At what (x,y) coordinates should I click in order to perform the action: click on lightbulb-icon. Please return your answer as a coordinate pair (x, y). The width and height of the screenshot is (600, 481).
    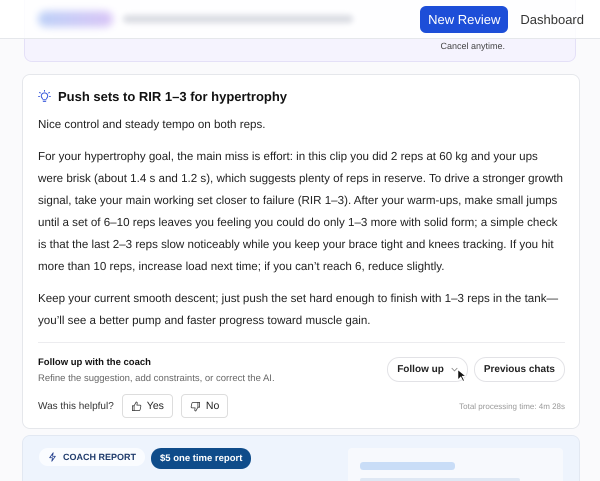
    Looking at the image, I should click on (44, 96).